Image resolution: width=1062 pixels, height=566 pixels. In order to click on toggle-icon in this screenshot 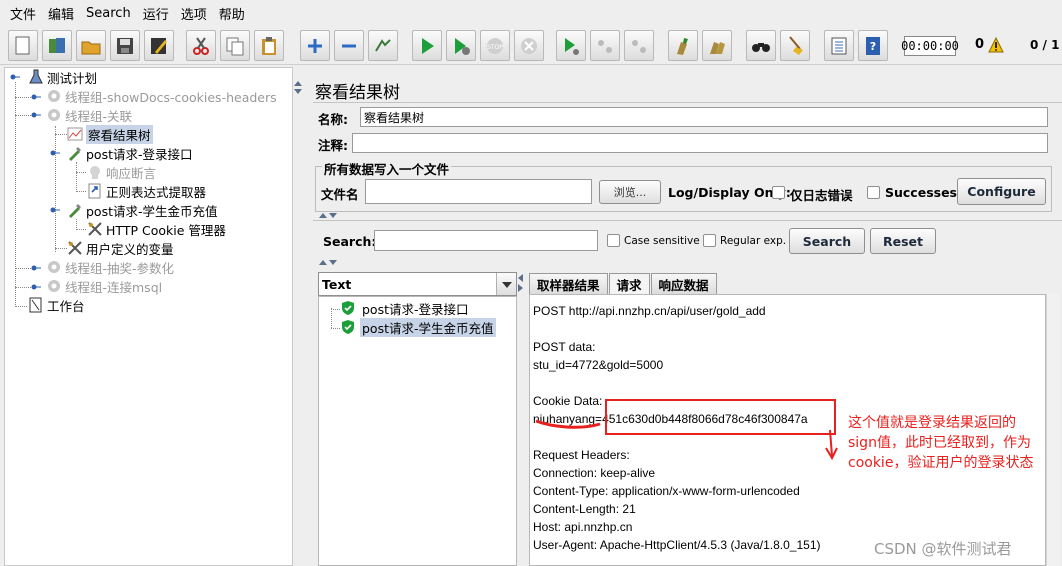, I will do `click(383, 45)`.